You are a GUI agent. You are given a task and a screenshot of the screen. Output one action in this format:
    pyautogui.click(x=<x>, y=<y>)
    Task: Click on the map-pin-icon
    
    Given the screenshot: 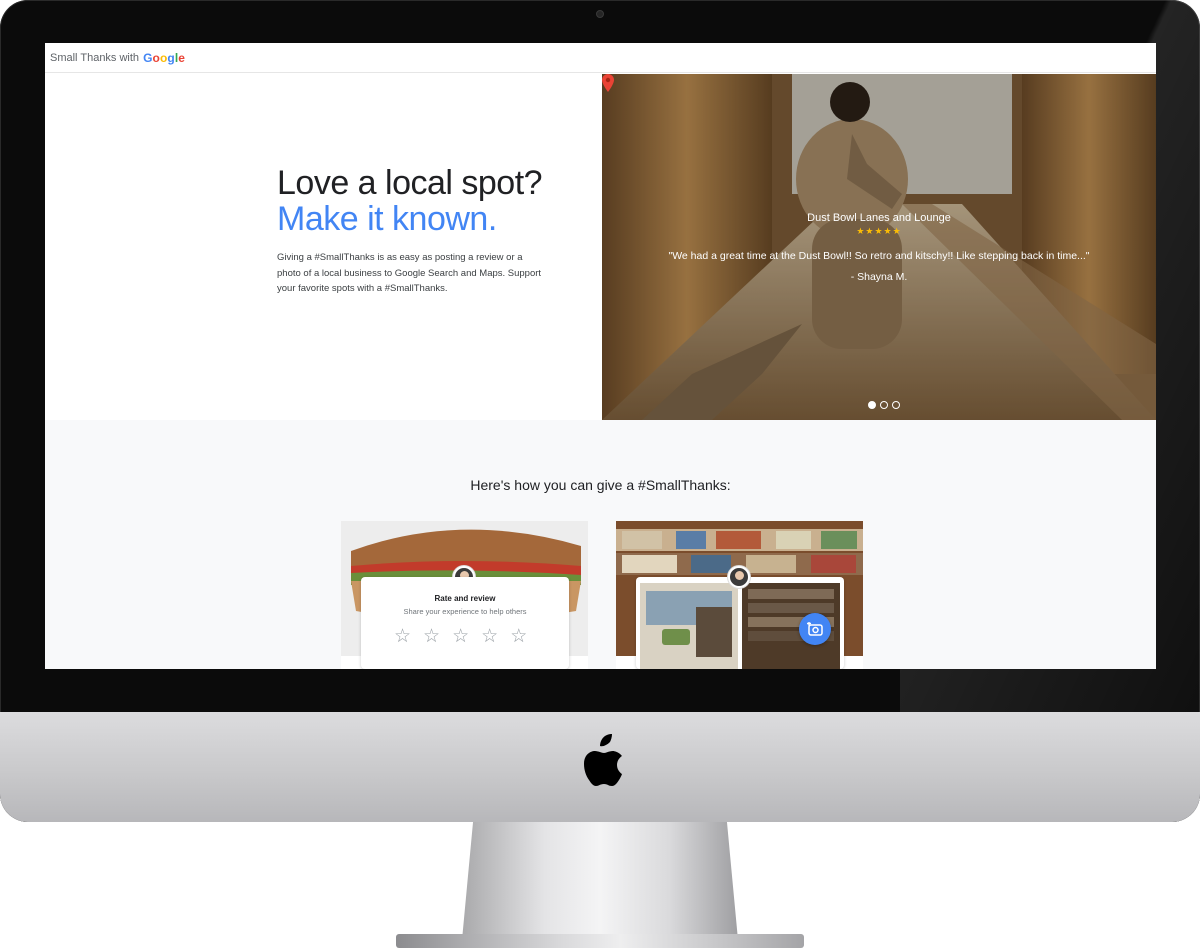 What is the action you would take?
    pyautogui.click(x=608, y=83)
    